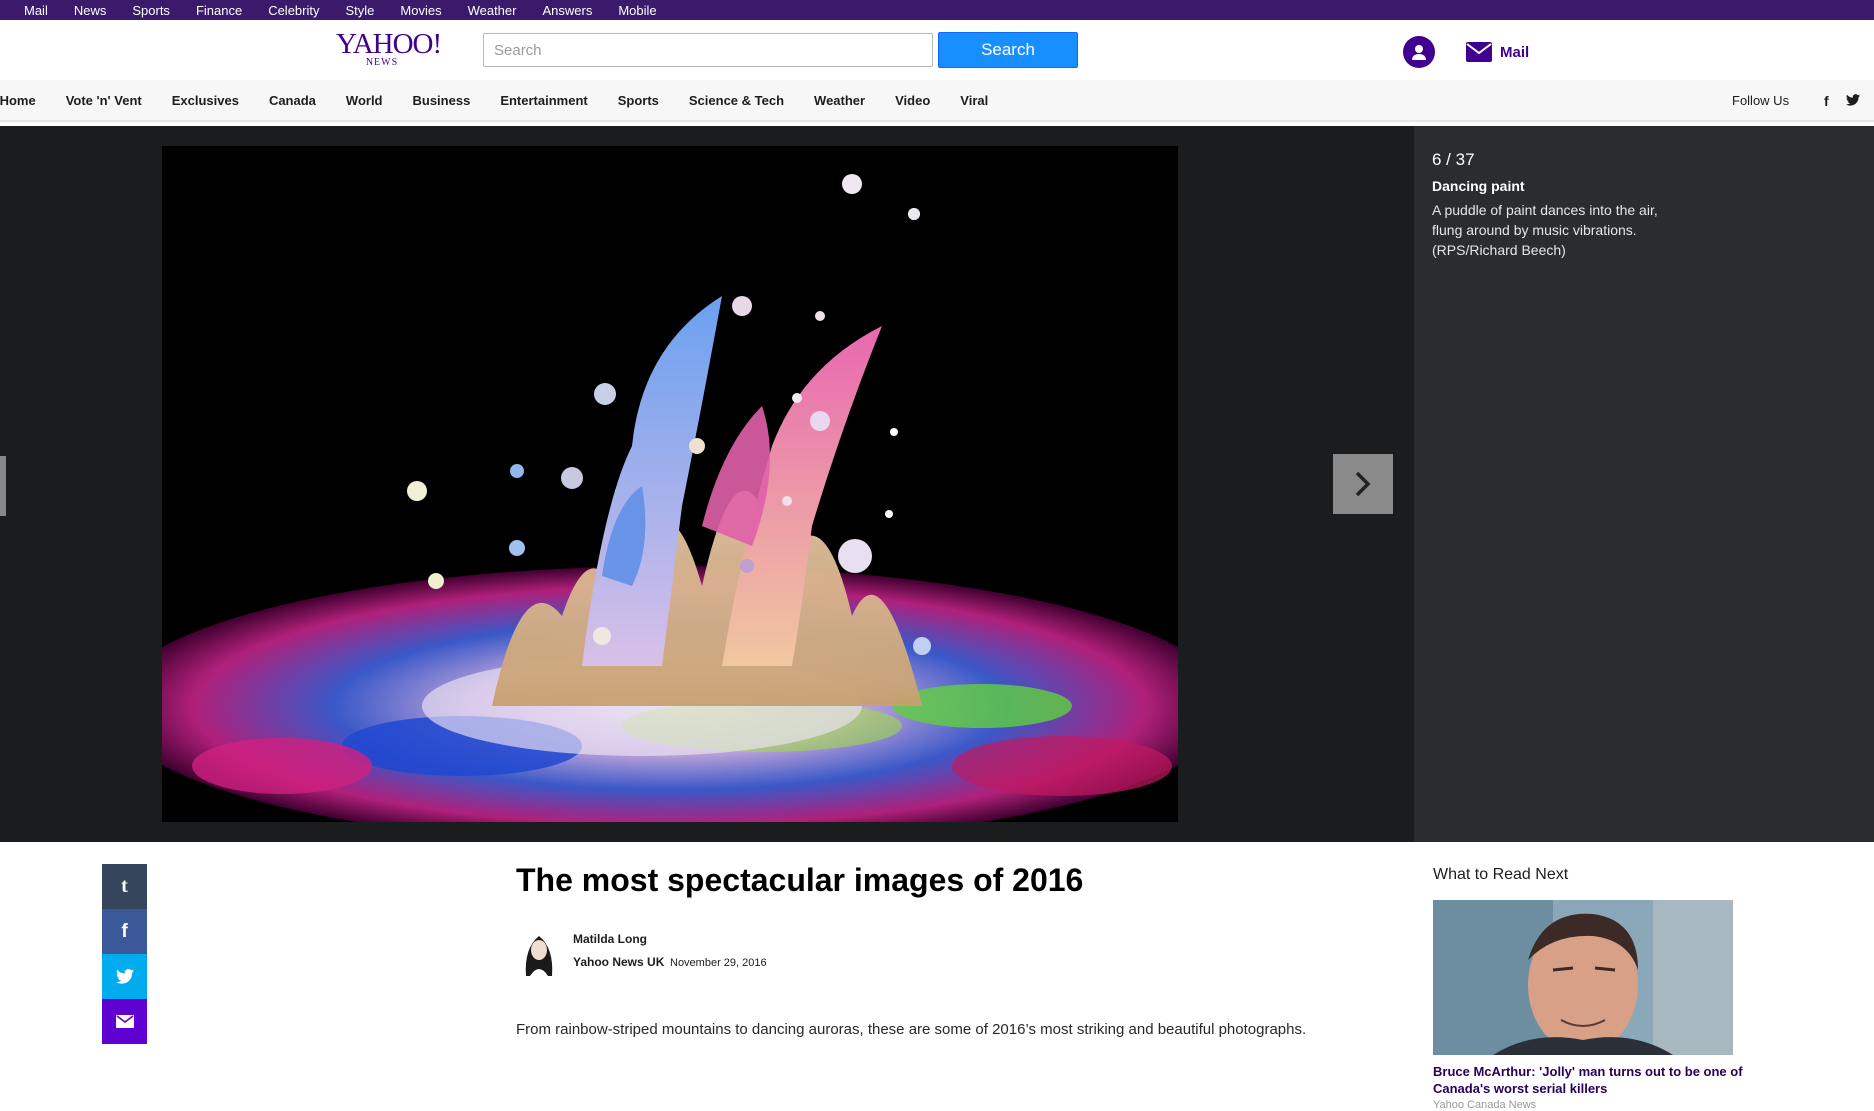 The height and width of the screenshot is (1111, 1874). What do you see at coordinates (543, 100) in the screenshot?
I see `nav-item-entertainment: Entertainment` at bounding box center [543, 100].